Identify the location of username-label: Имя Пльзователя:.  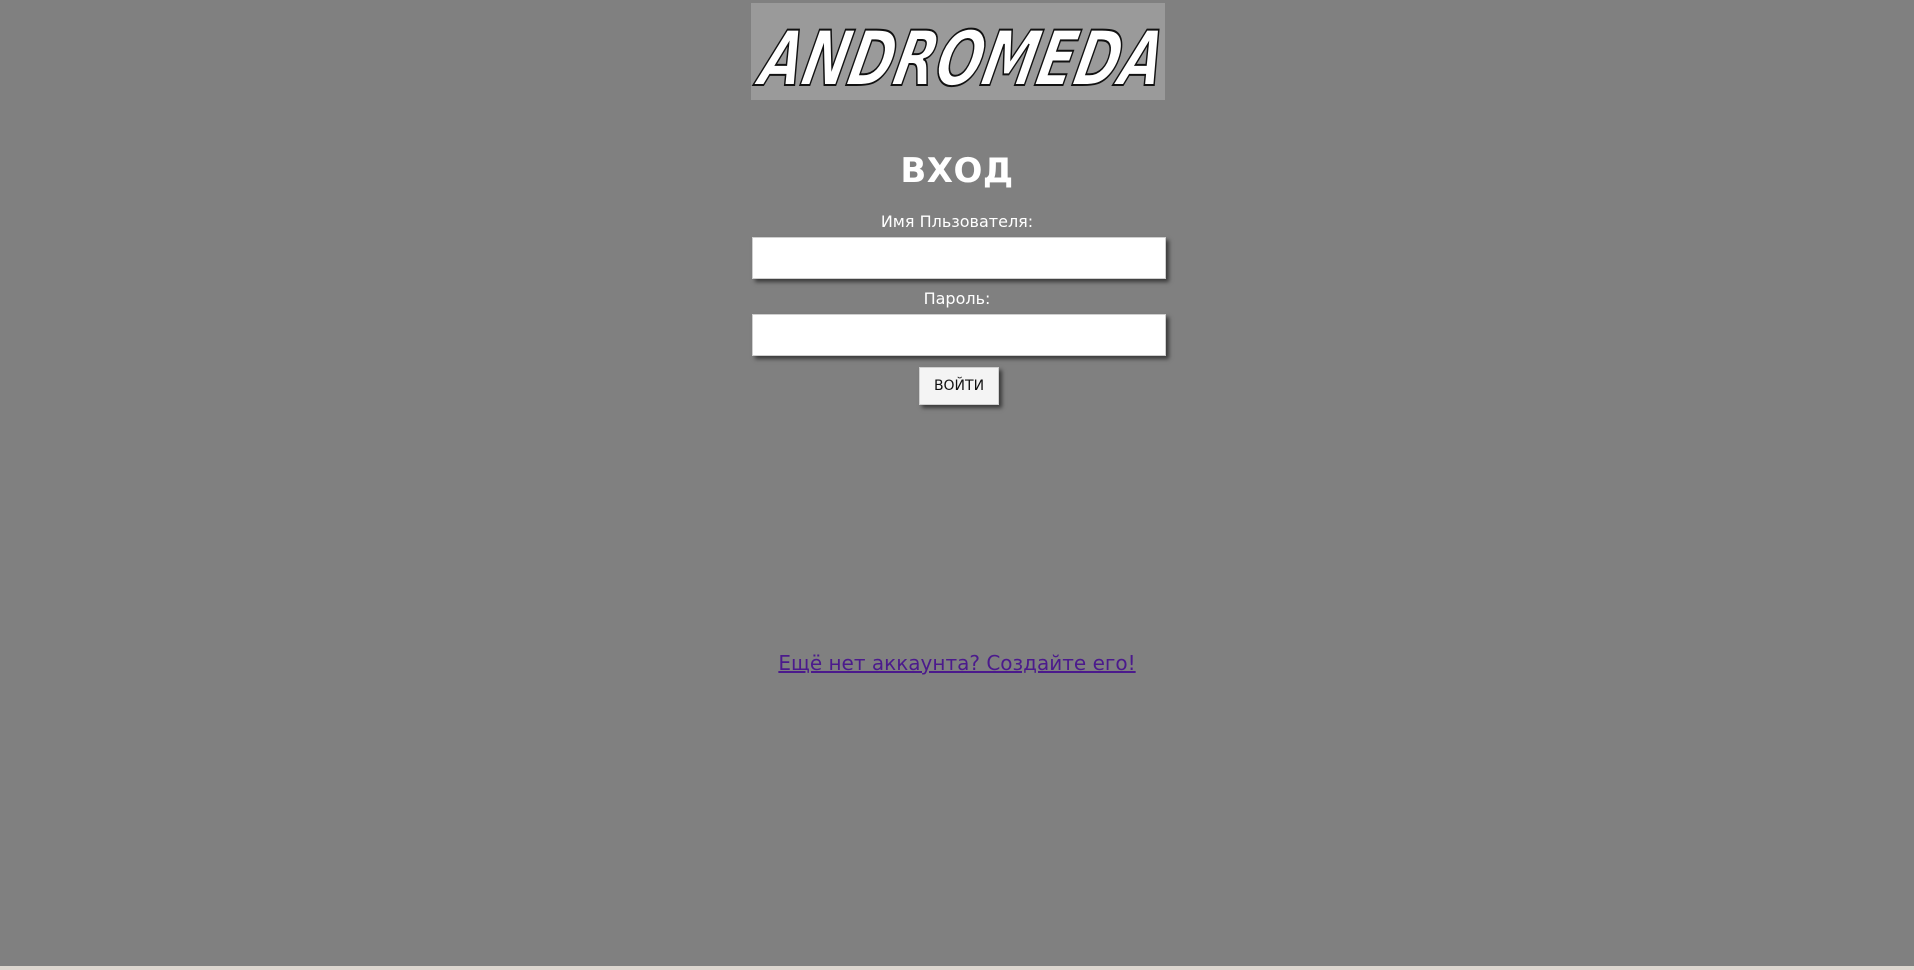
(957, 221).